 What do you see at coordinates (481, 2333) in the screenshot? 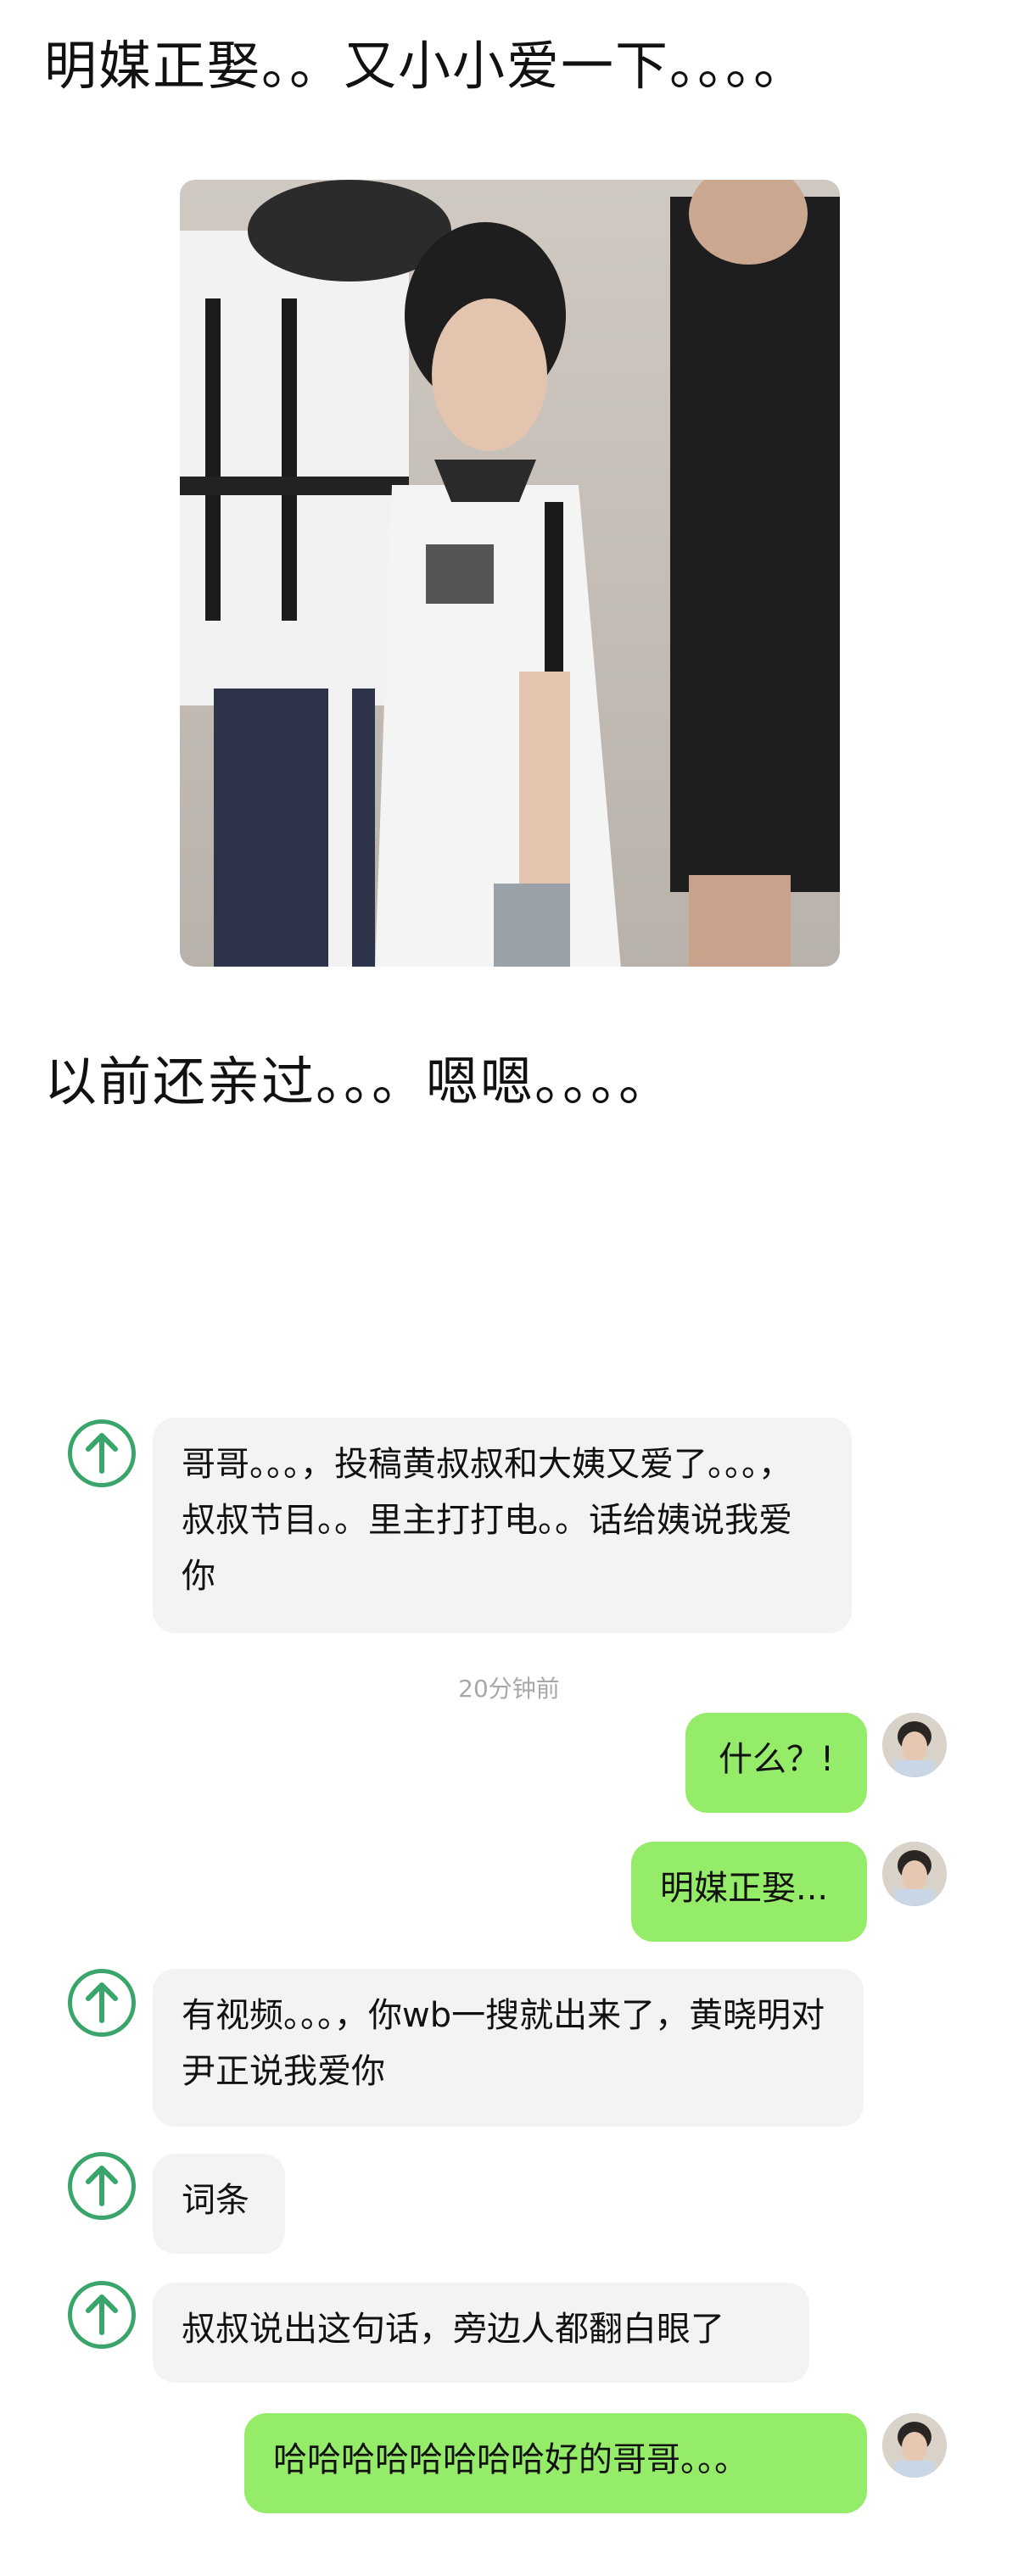
I see `chat-message-in: 叔叔说出这句话，旁边人都翻白眼了` at bounding box center [481, 2333].